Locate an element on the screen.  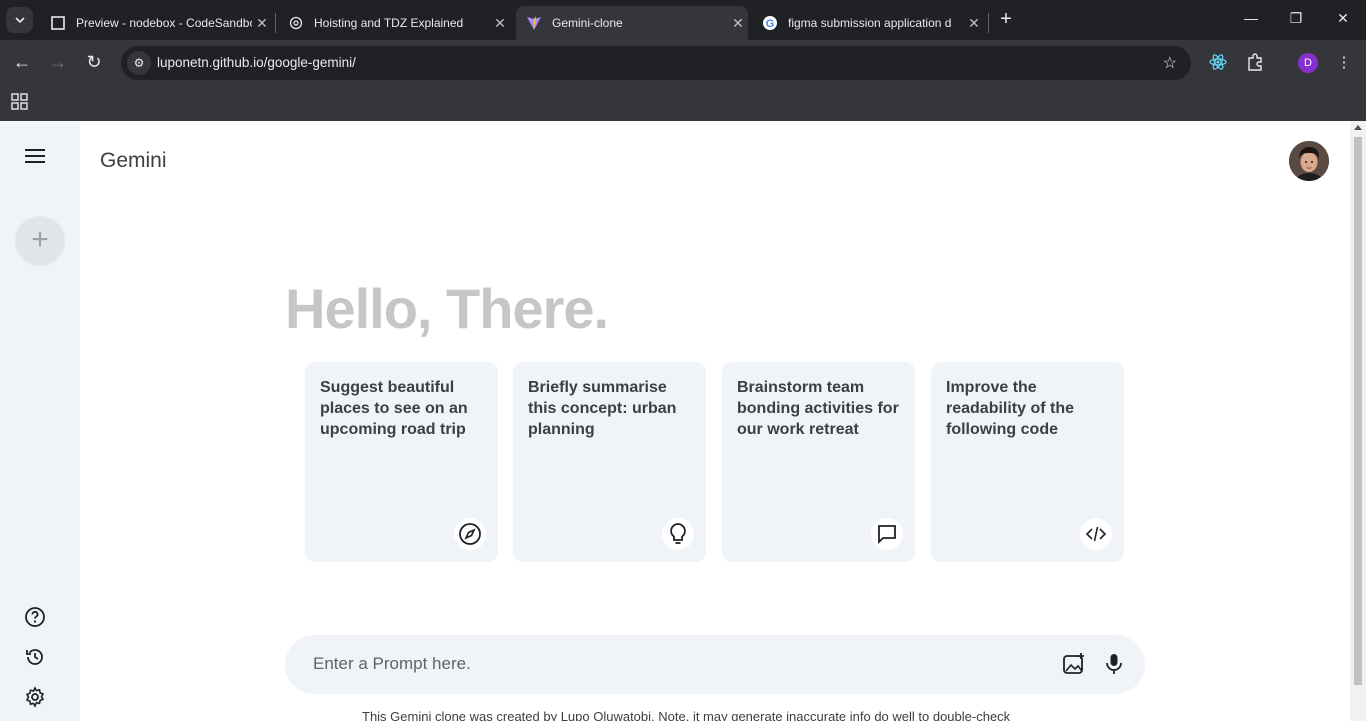
bookmark-star-icon: ☆ is located at coordinates (1170, 63).